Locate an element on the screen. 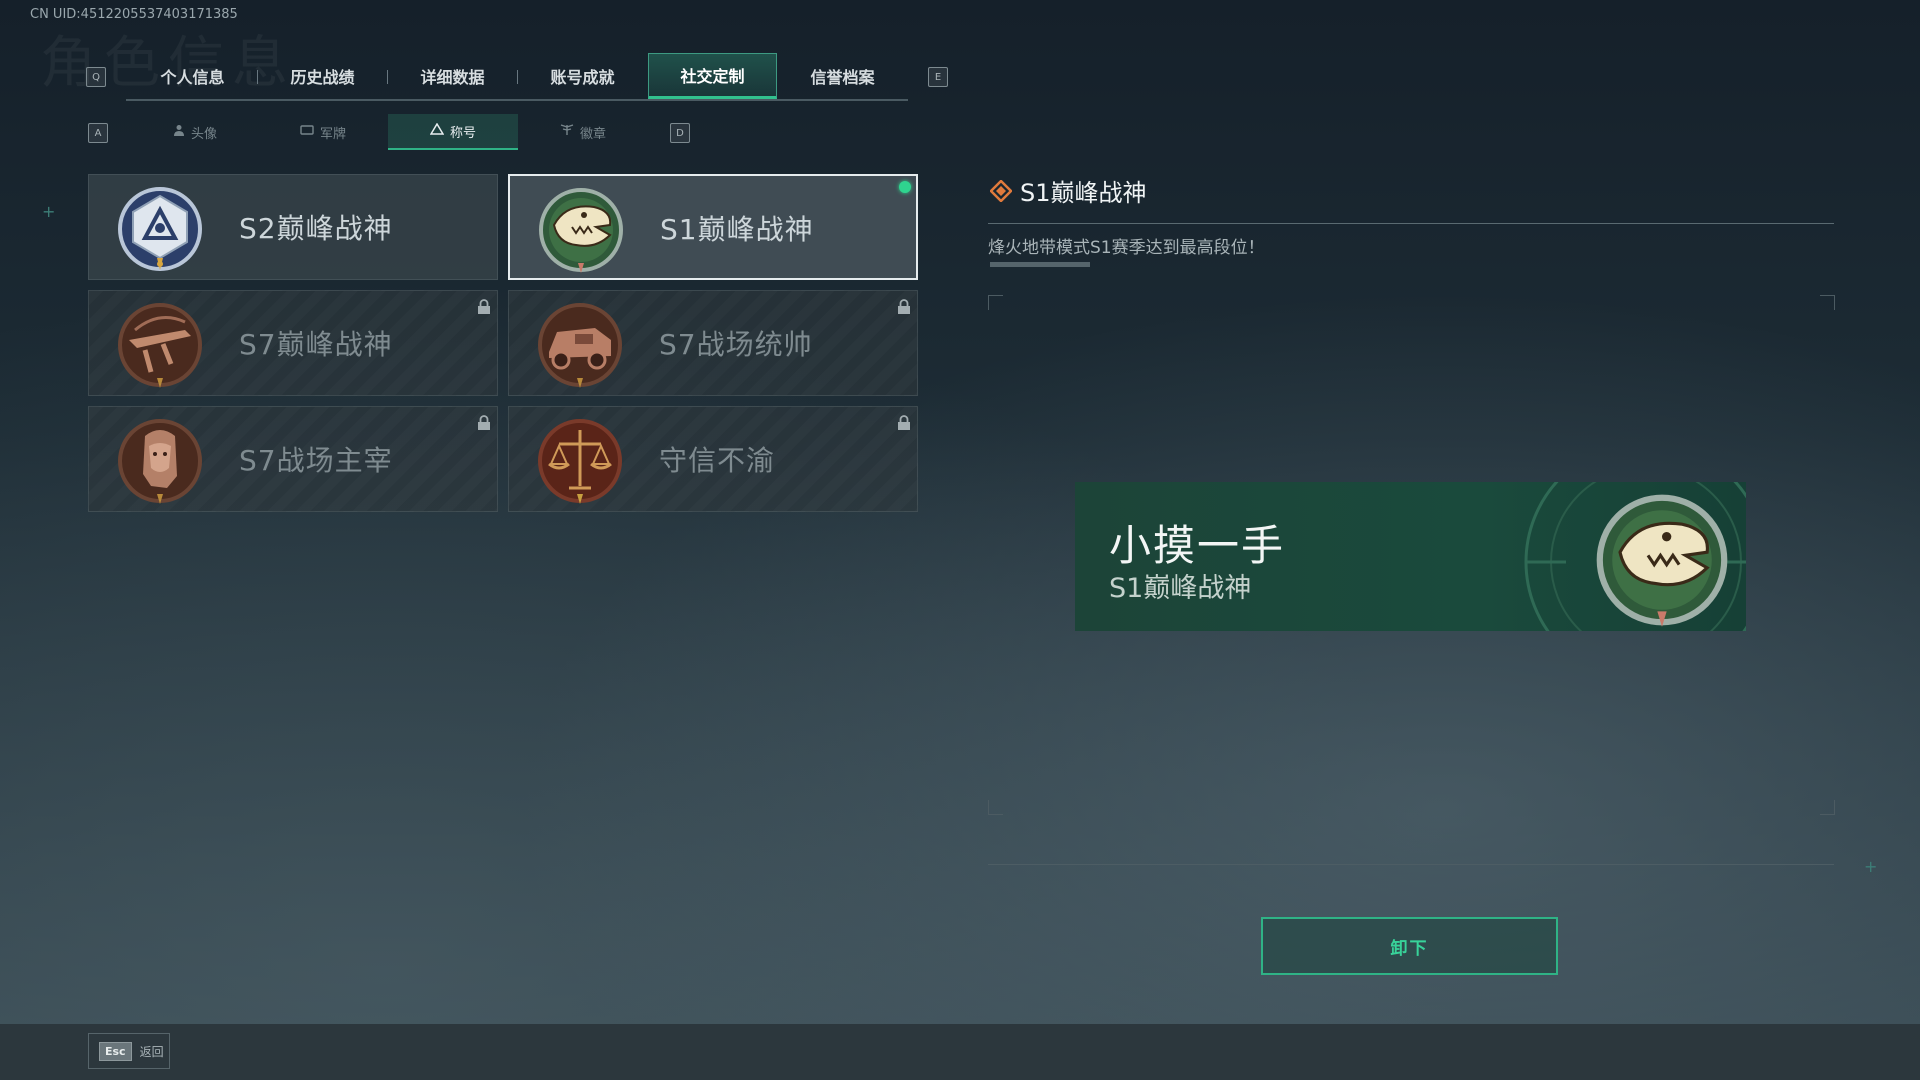 This screenshot has height=1080, width=1920. title-card-keep-faith: 守信不渝 is located at coordinates (713, 459).